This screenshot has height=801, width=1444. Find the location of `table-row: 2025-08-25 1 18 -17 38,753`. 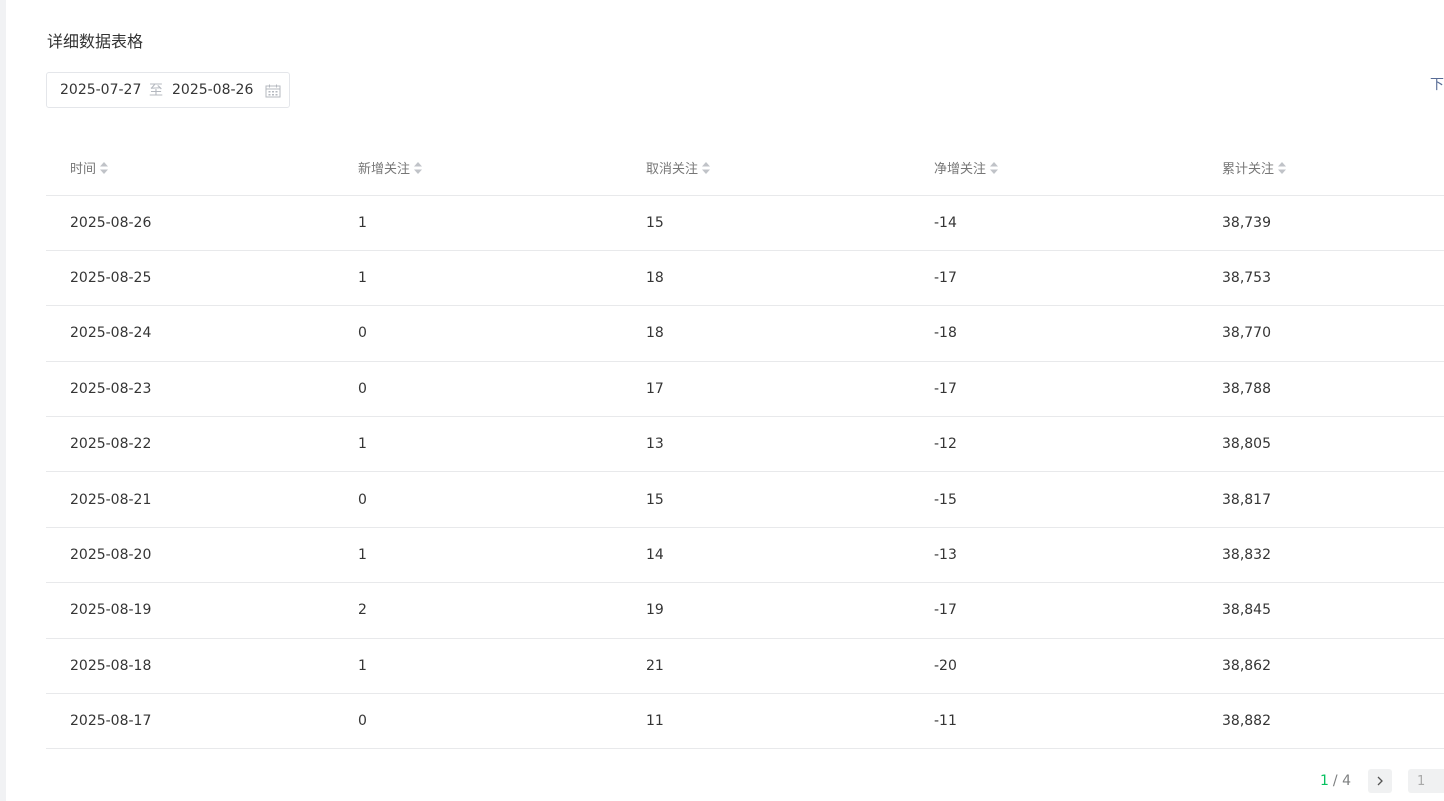

table-row: 2025-08-25 1 18 -17 38,753 is located at coordinates (745, 278).